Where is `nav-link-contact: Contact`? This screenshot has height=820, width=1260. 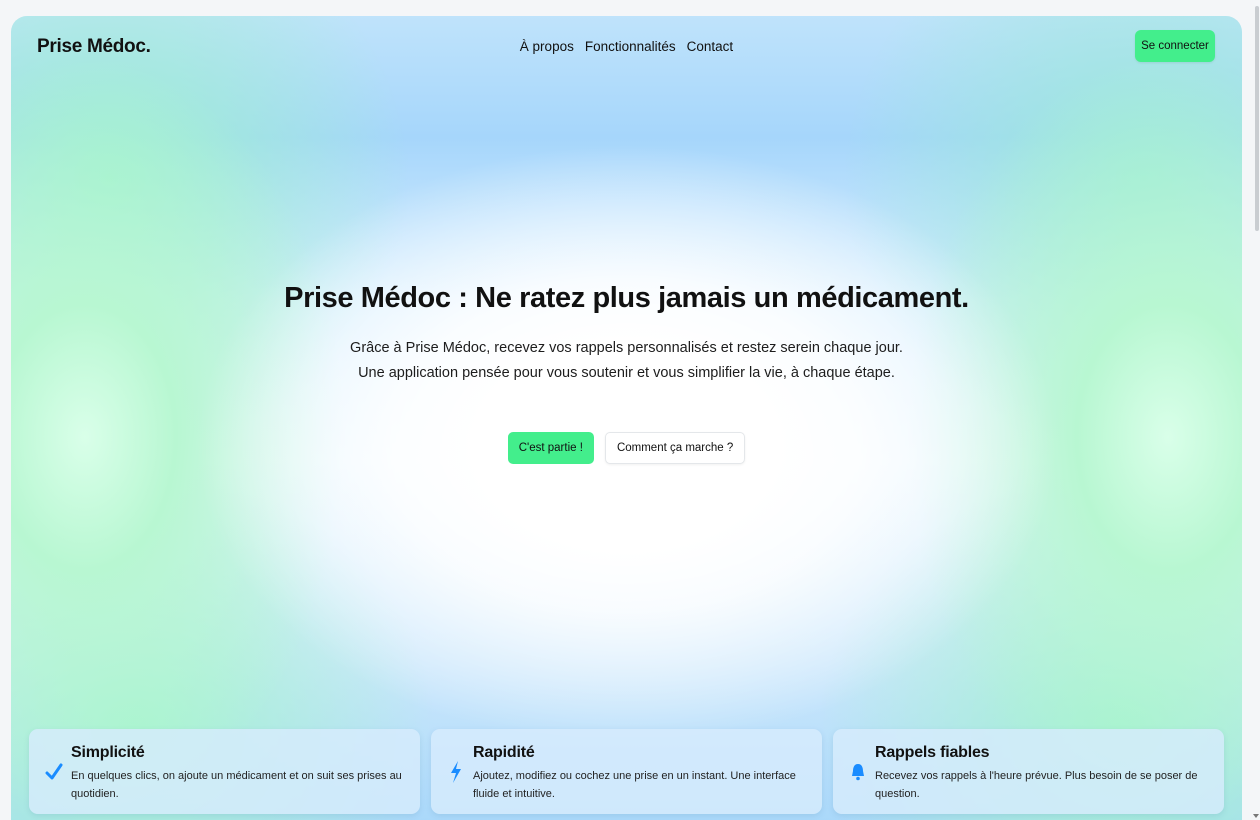
nav-link-contact: Contact is located at coordinates (710, 46).